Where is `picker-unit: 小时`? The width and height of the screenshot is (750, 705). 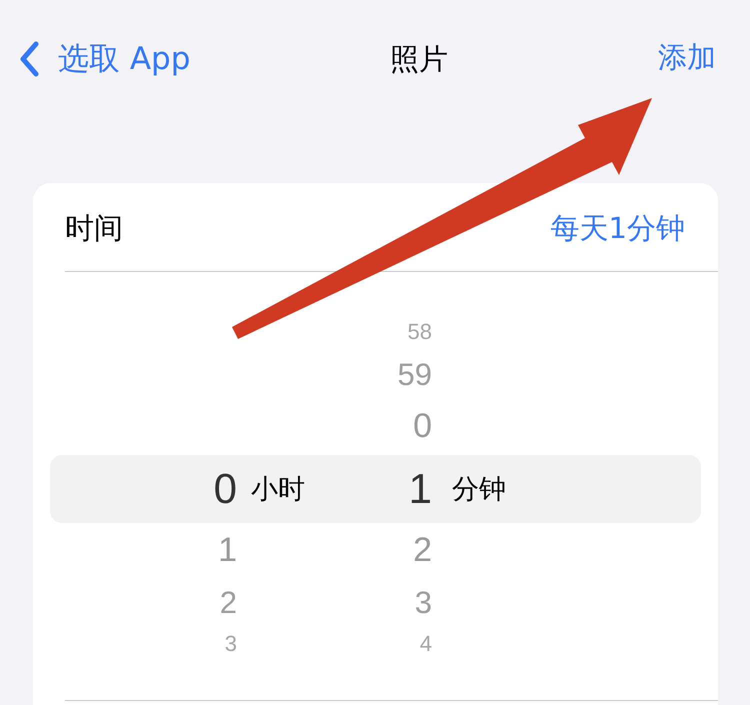 picker-unit: 小时 is located at coordinates (278, 490).